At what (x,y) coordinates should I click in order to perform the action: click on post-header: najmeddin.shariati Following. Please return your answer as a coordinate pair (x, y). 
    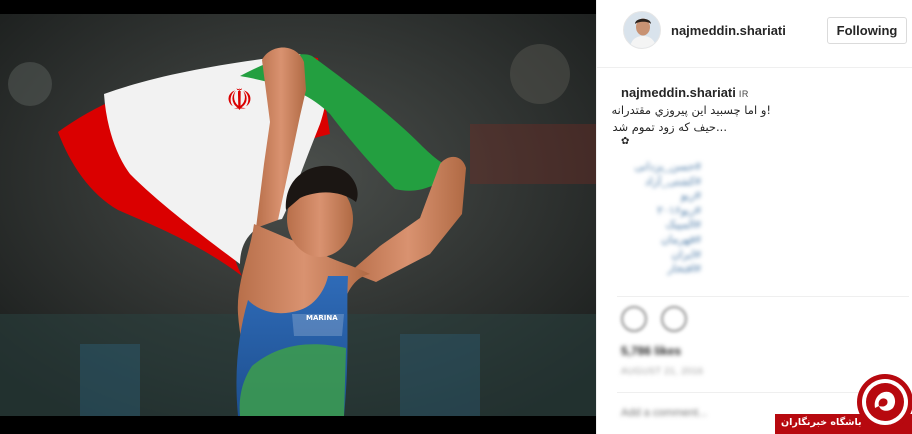
    Looking at the image, I should click on (754, 34).